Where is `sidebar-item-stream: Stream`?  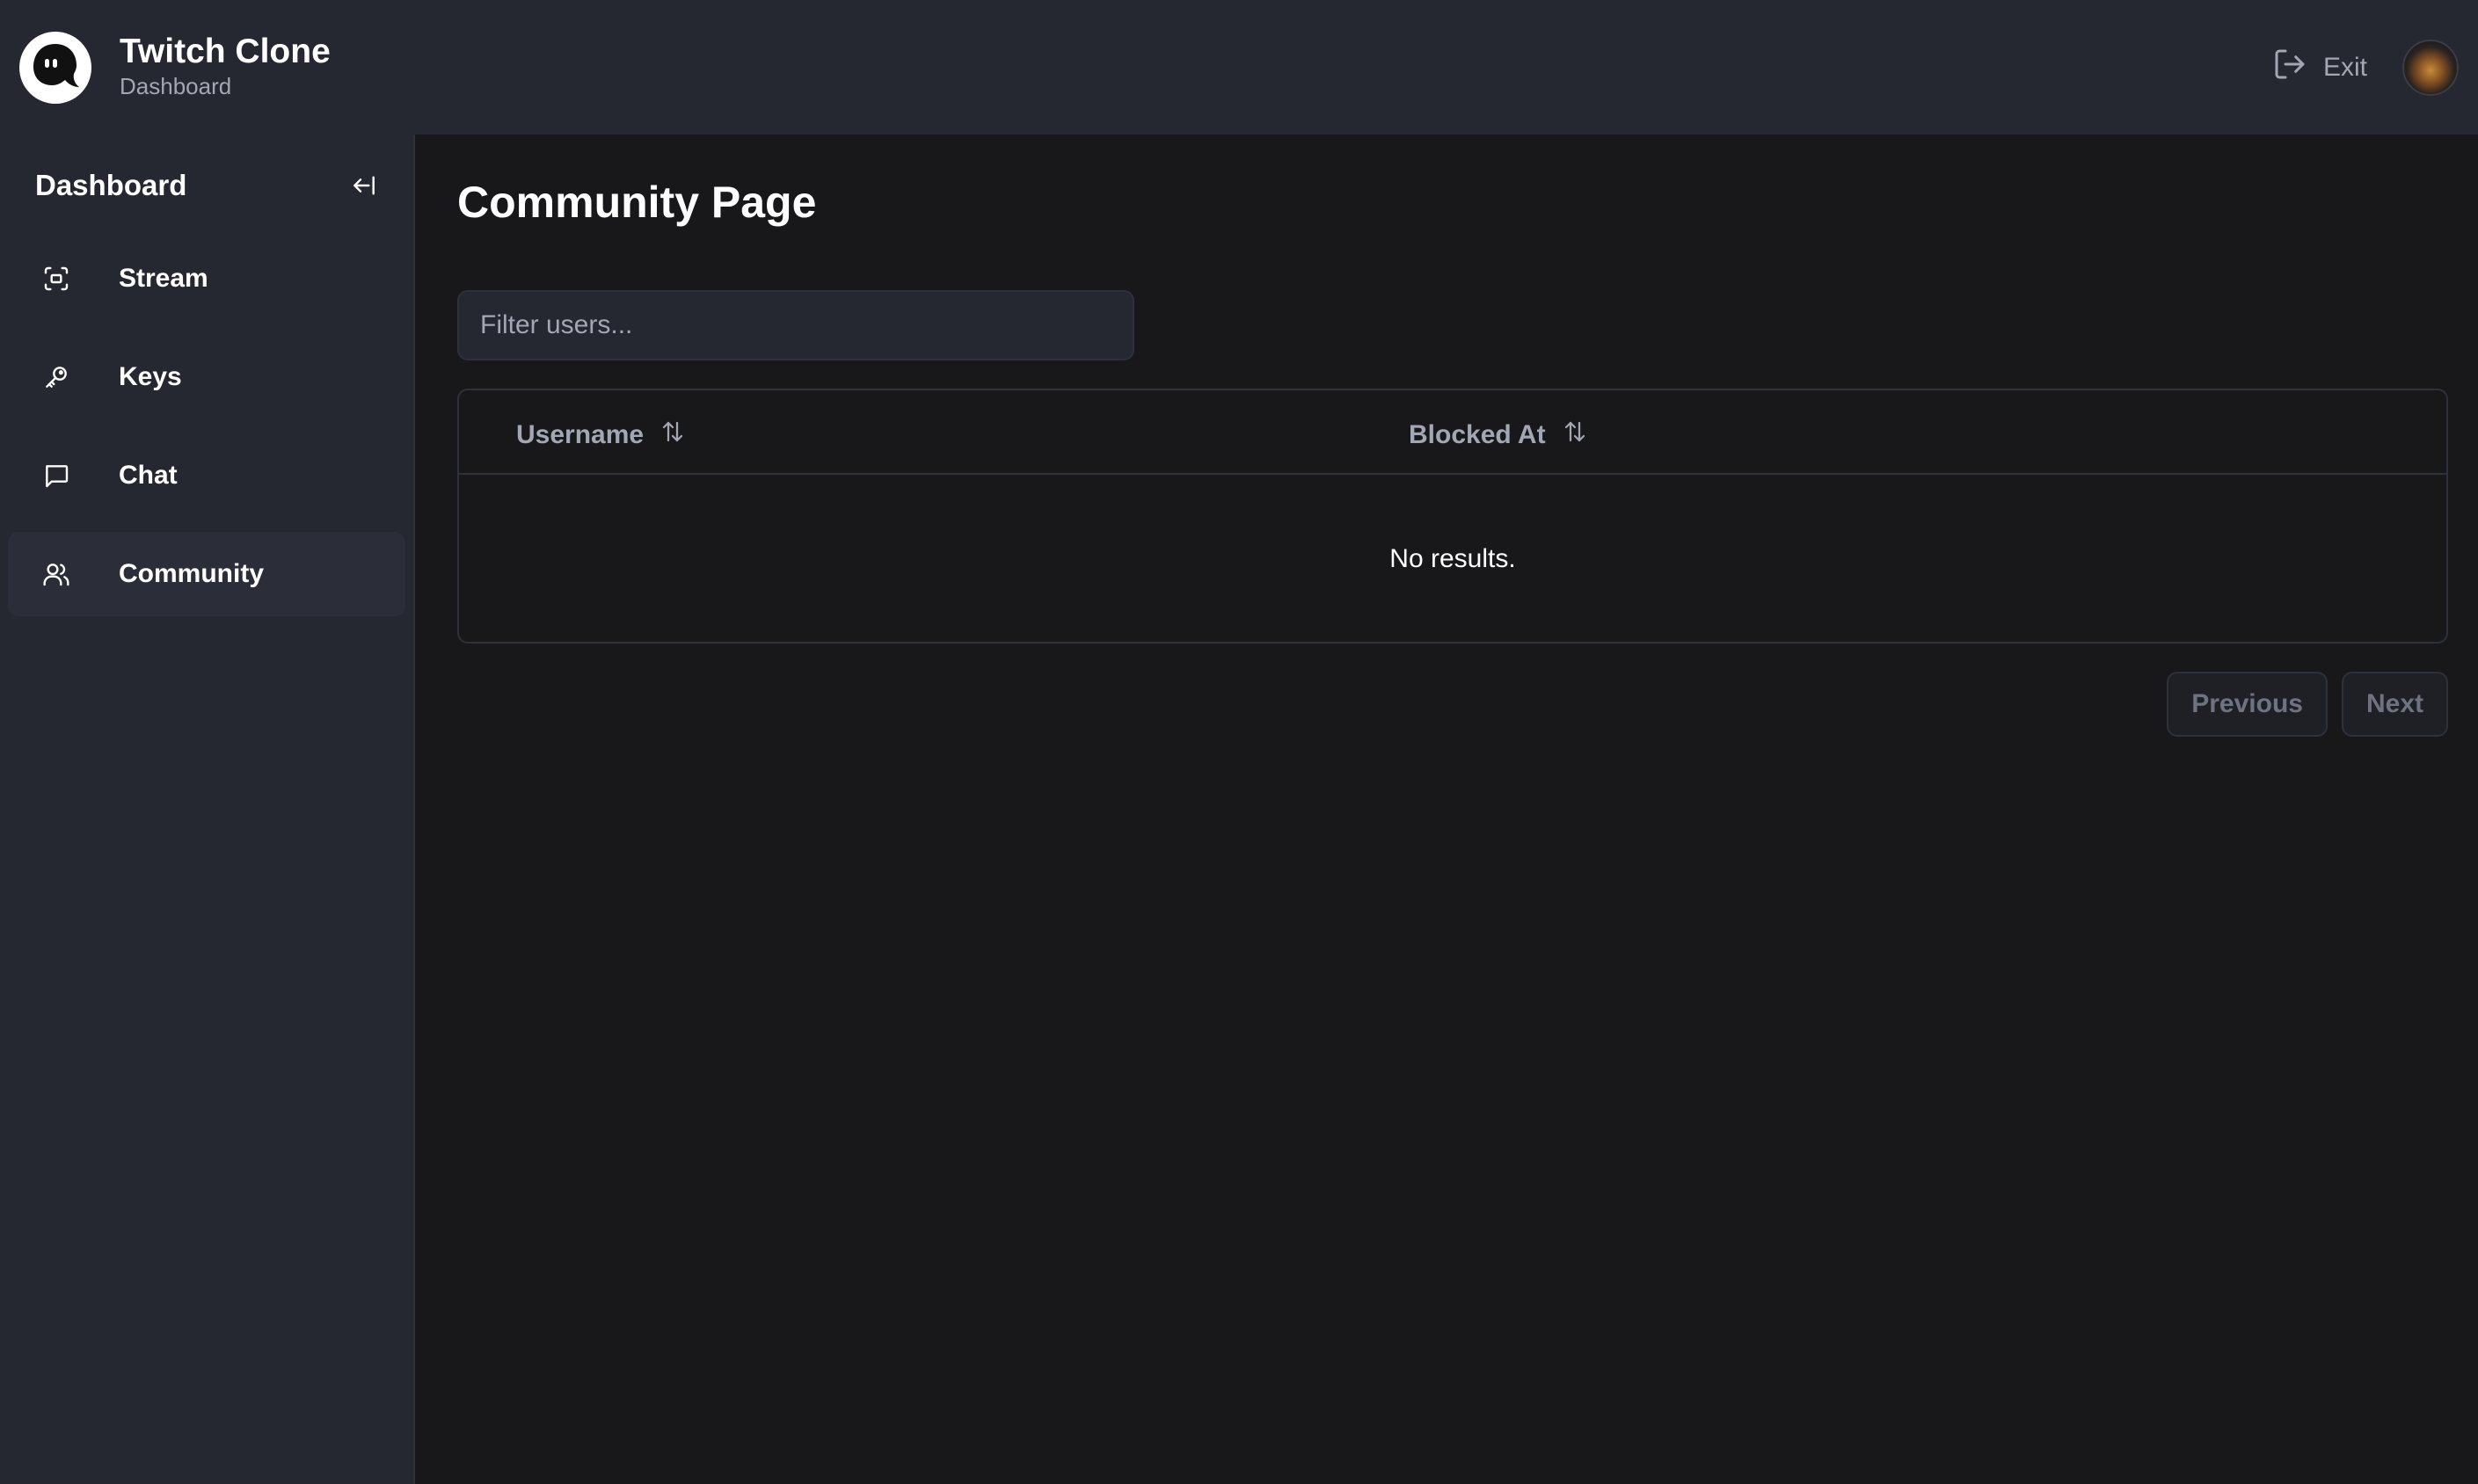 sidebar-item-stream: Stream is located at coordinates (206, 278).